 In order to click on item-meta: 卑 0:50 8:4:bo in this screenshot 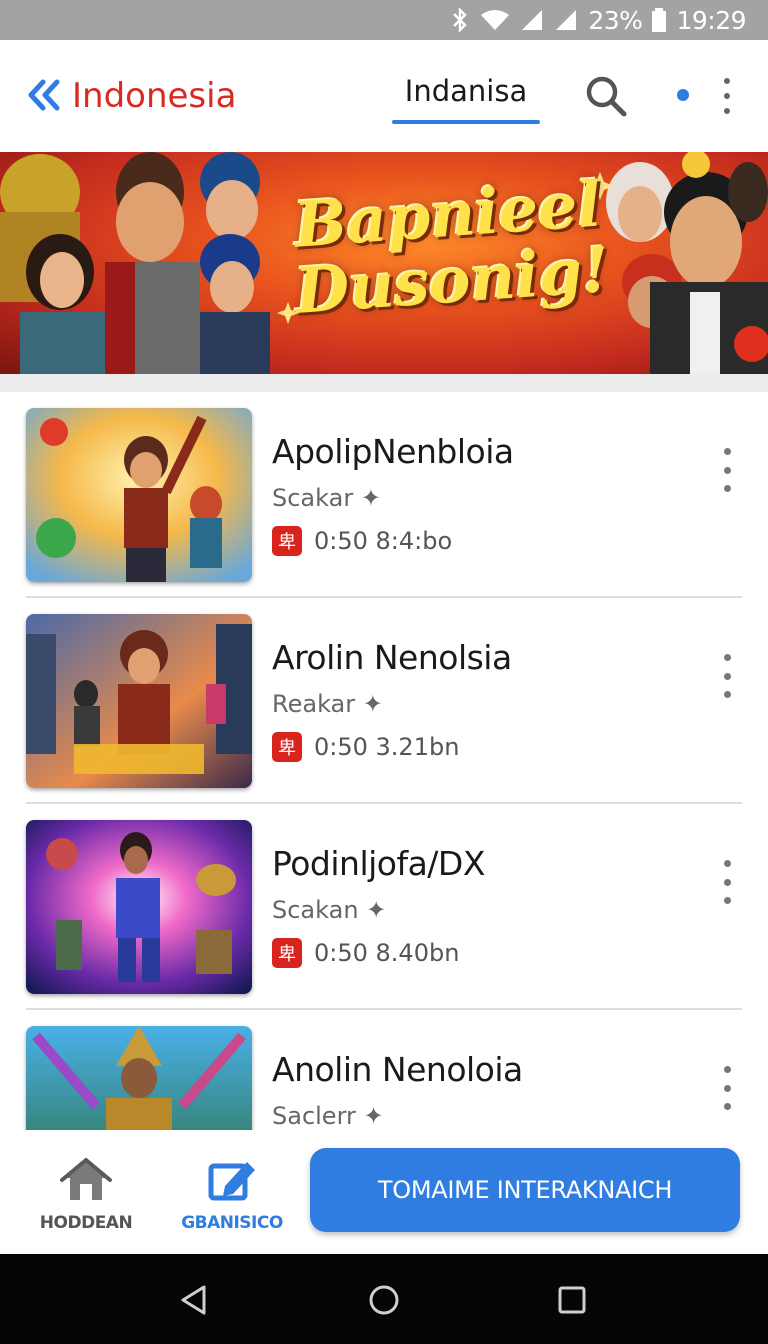, I will do `click(362, 541)`.